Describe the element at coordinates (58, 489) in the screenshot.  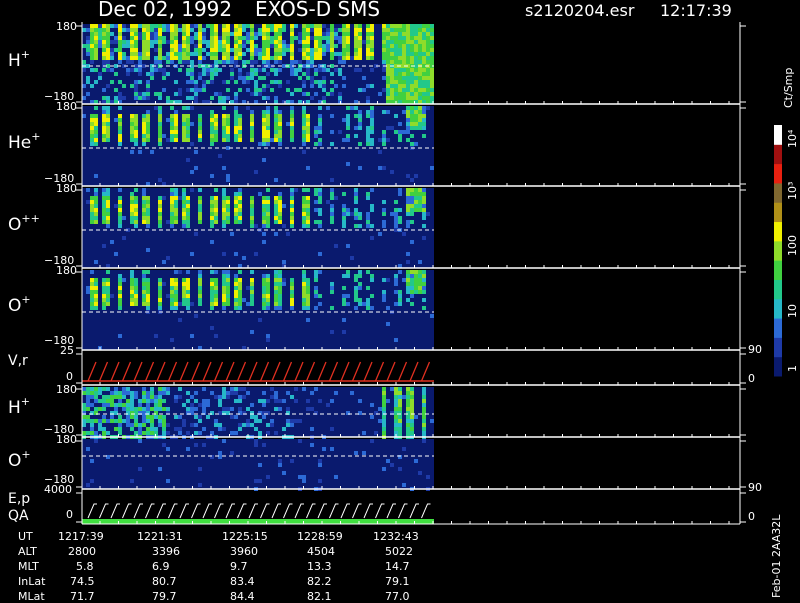
I see `ytick-ep-max: 4000` at that location.